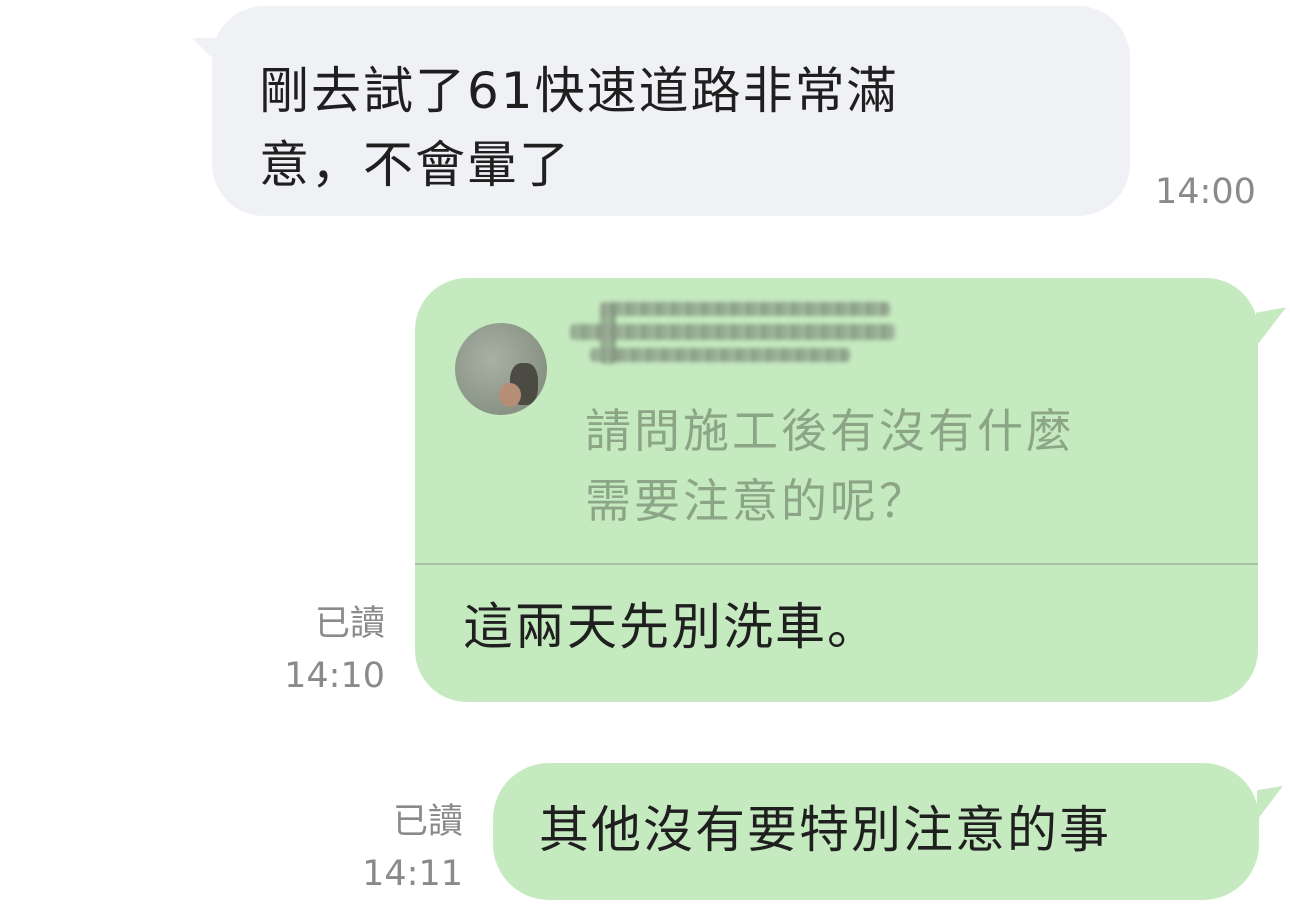  Describe the element at coordinates (836, 564) in the screenshot. I see `quote-divider` at that location.